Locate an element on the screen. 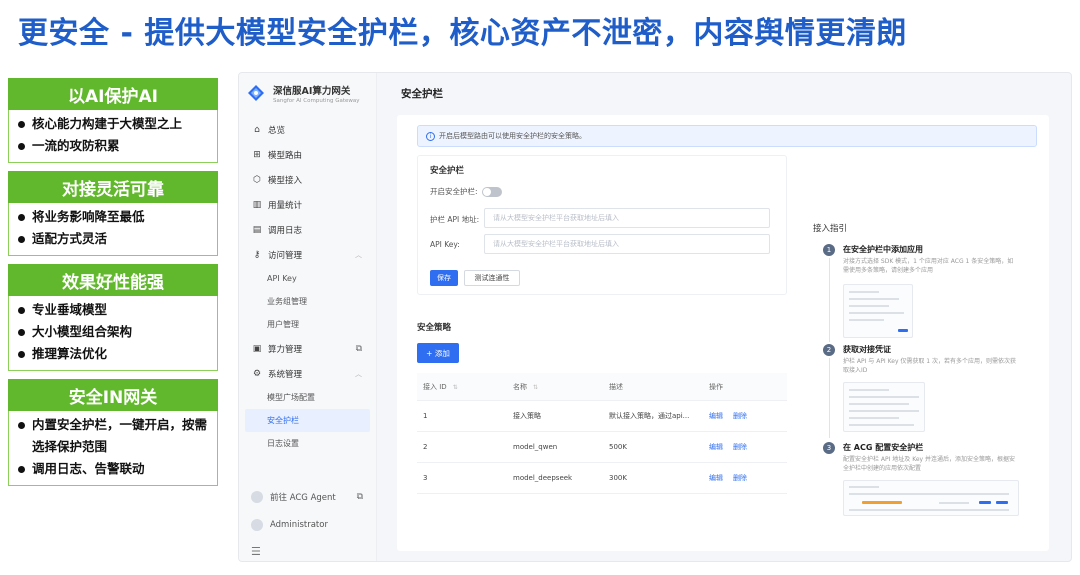  sidebar-item-system-mgmt: ⚙ 系统管理 ︿ is located at coordinates (307, 373).